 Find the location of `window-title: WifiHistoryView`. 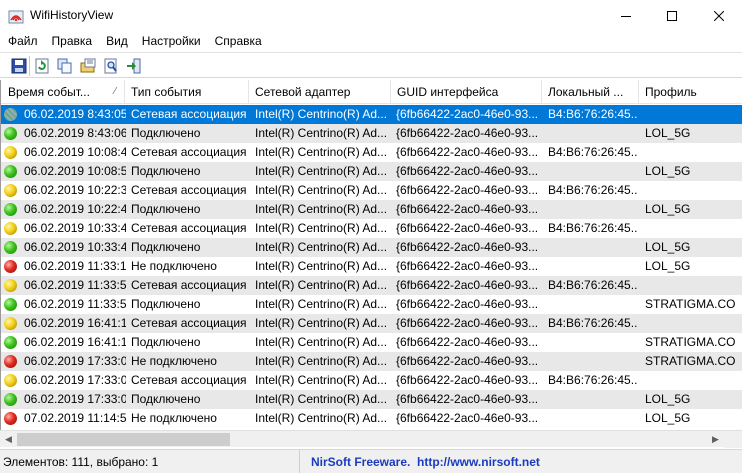

window-title: WifiHistoryView is located at coordinates (72, 15).